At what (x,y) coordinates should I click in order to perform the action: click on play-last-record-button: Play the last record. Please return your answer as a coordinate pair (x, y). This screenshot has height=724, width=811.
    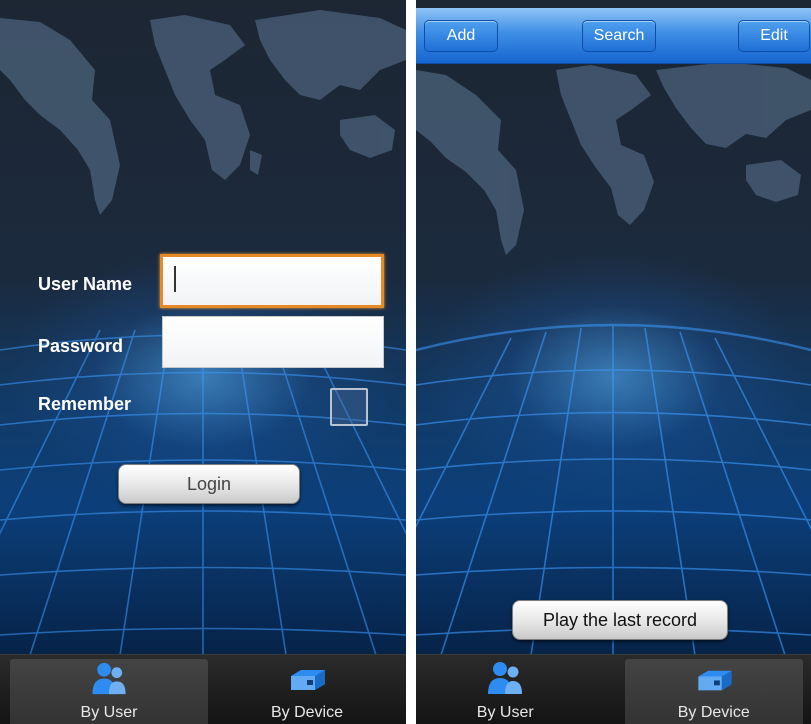
    Looking at the image, I should click on (620, 620).